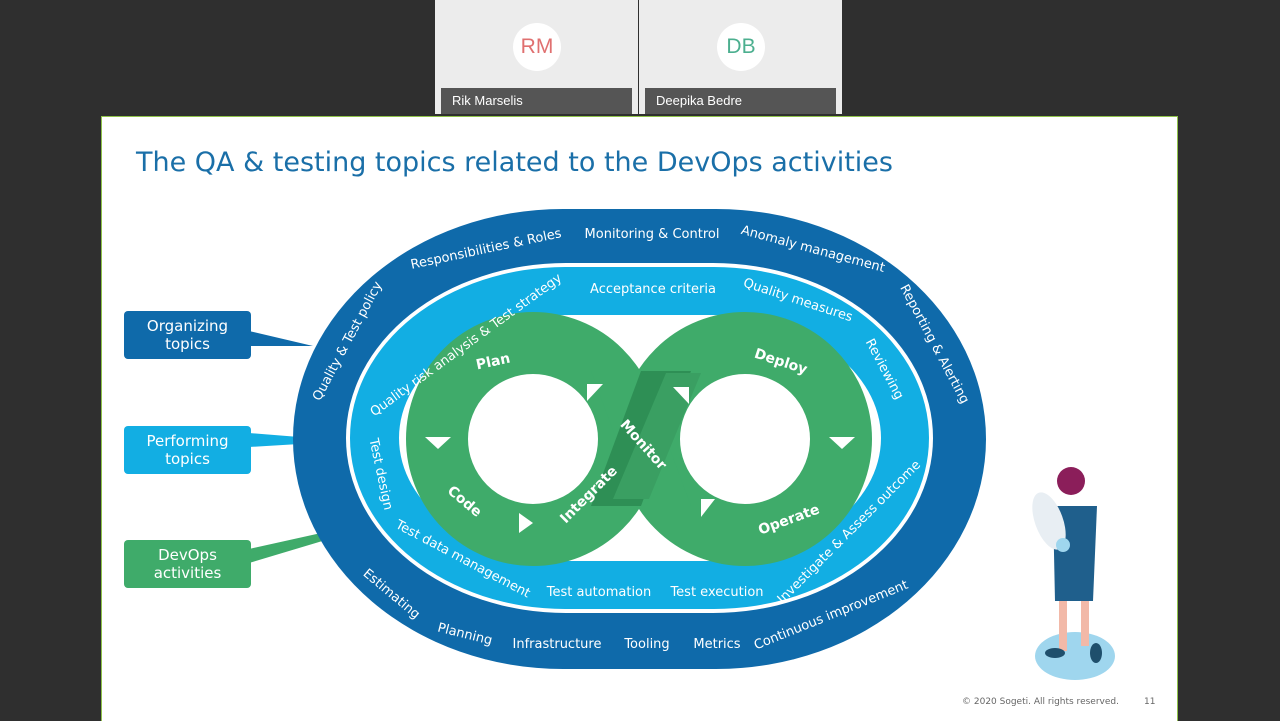  I want to click on avatar: RM, so click(537, 47).